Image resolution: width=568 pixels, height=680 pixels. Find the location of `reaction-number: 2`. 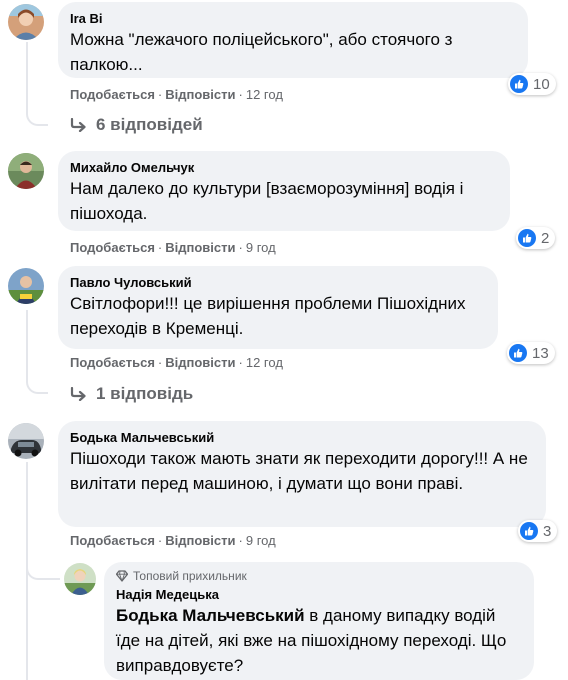

reaction-number: 2 is located at coordinates (545, 238).